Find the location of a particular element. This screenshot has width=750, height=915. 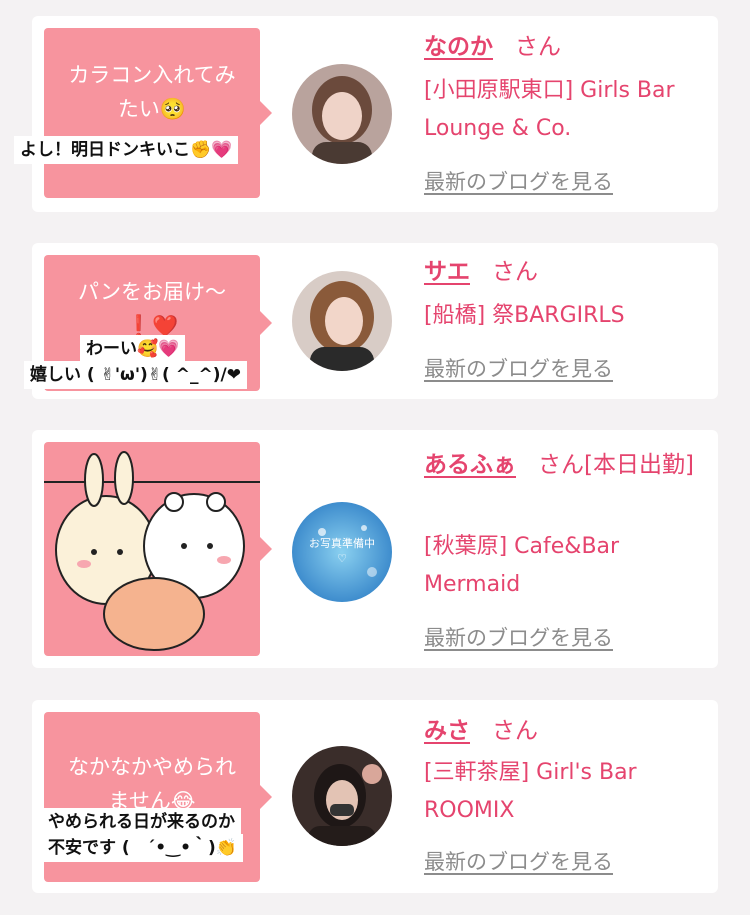

cartoon-characters-illustration is located at coordinates (152, 551).